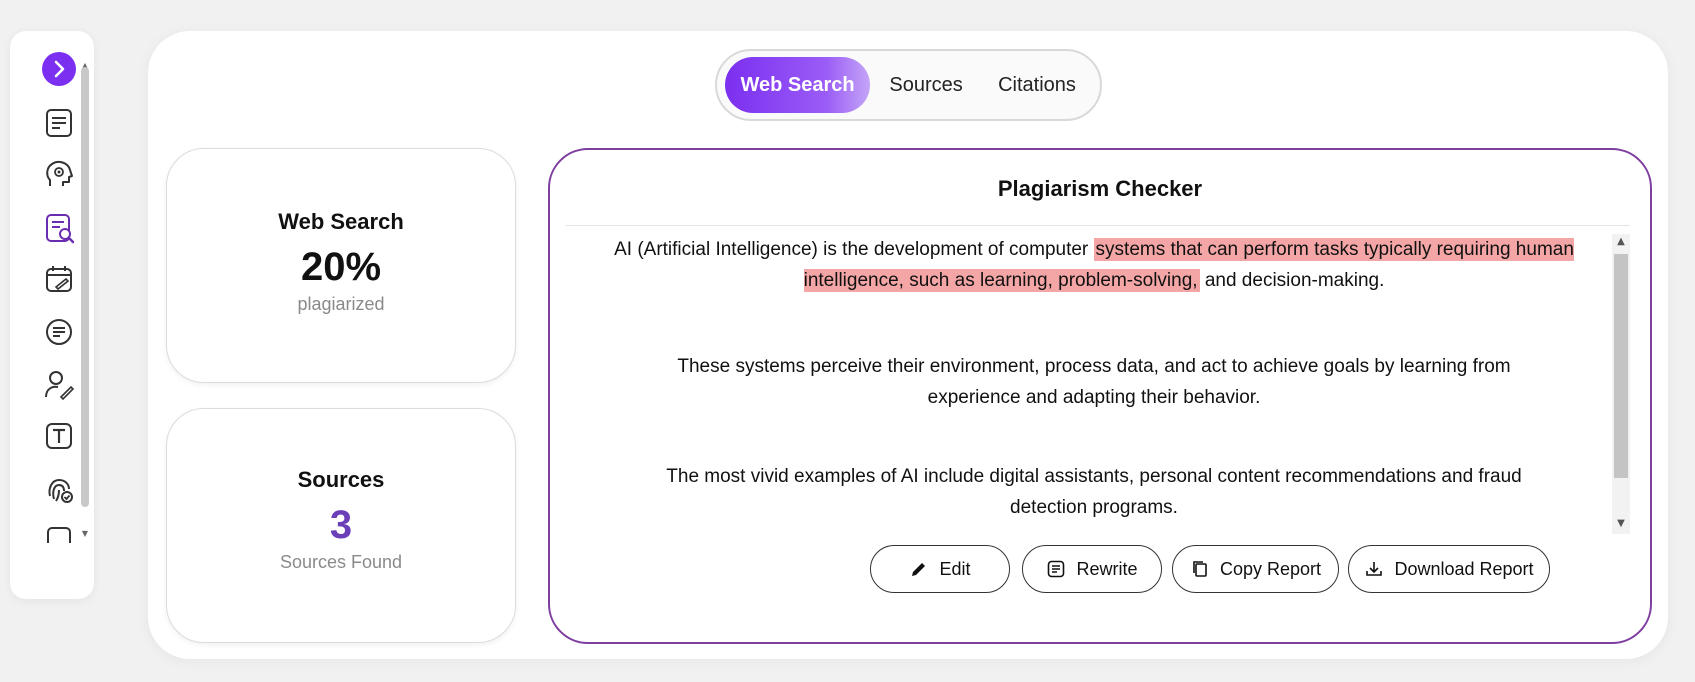 The height and width of the screenshot is (682, 1695). Describe the element at coordinates (955, 568) in the screenshot. I see `edit-label: Edit` at that location.